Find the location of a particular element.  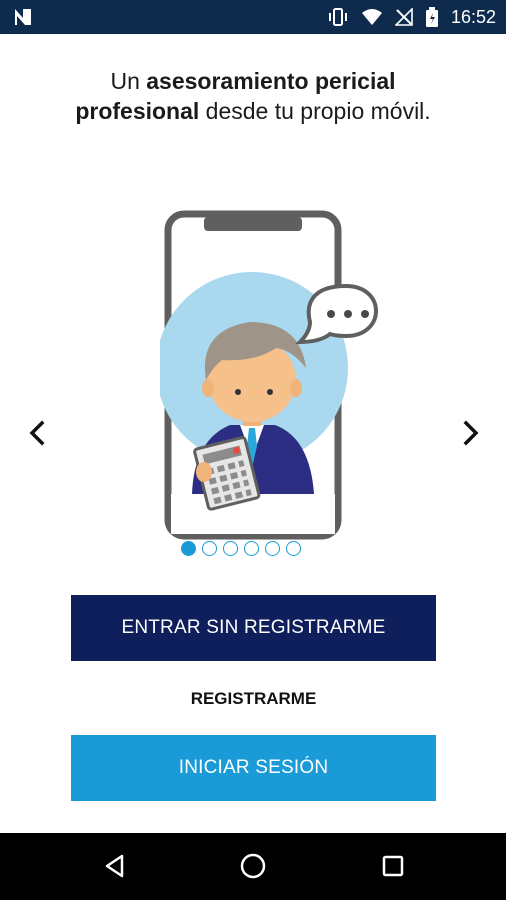

n-logo-icon is located at coordinates (23, 17).